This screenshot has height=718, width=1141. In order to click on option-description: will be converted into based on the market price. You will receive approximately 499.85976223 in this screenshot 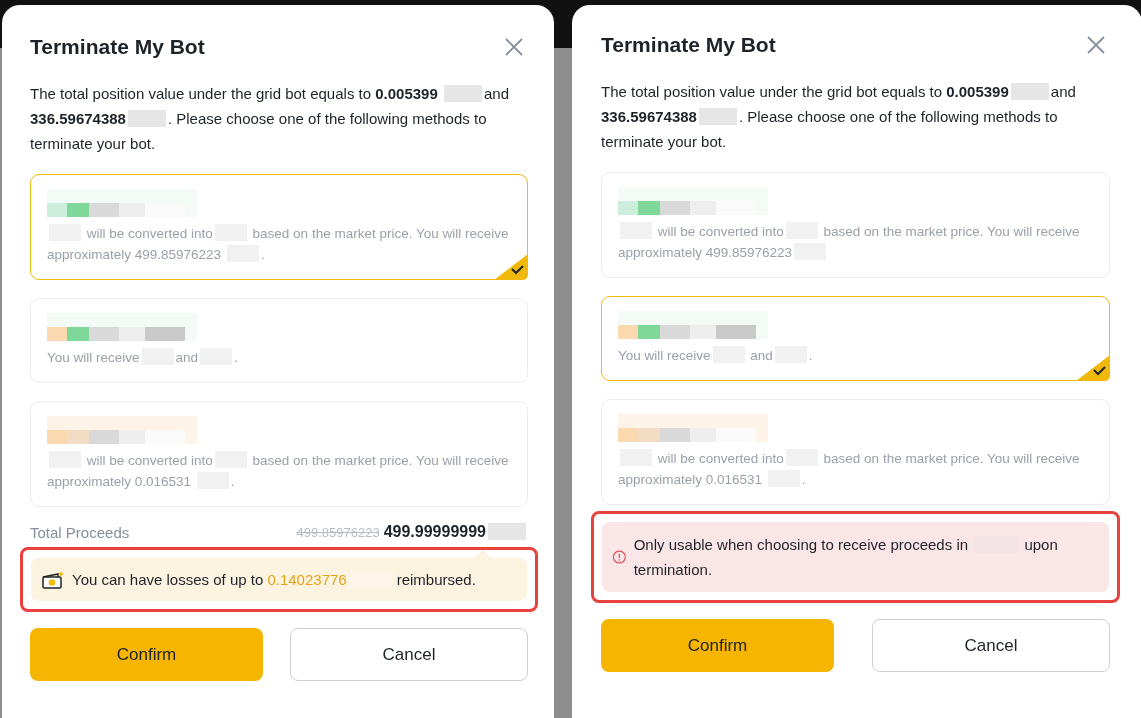, I will do `click(849, 241)`.